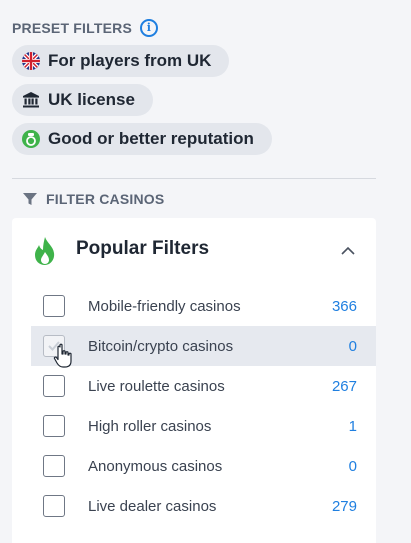 Image resolution: width=411 pixels, height=543 pixels. I want to click on hand-cursor-icon, so click(62, 355).